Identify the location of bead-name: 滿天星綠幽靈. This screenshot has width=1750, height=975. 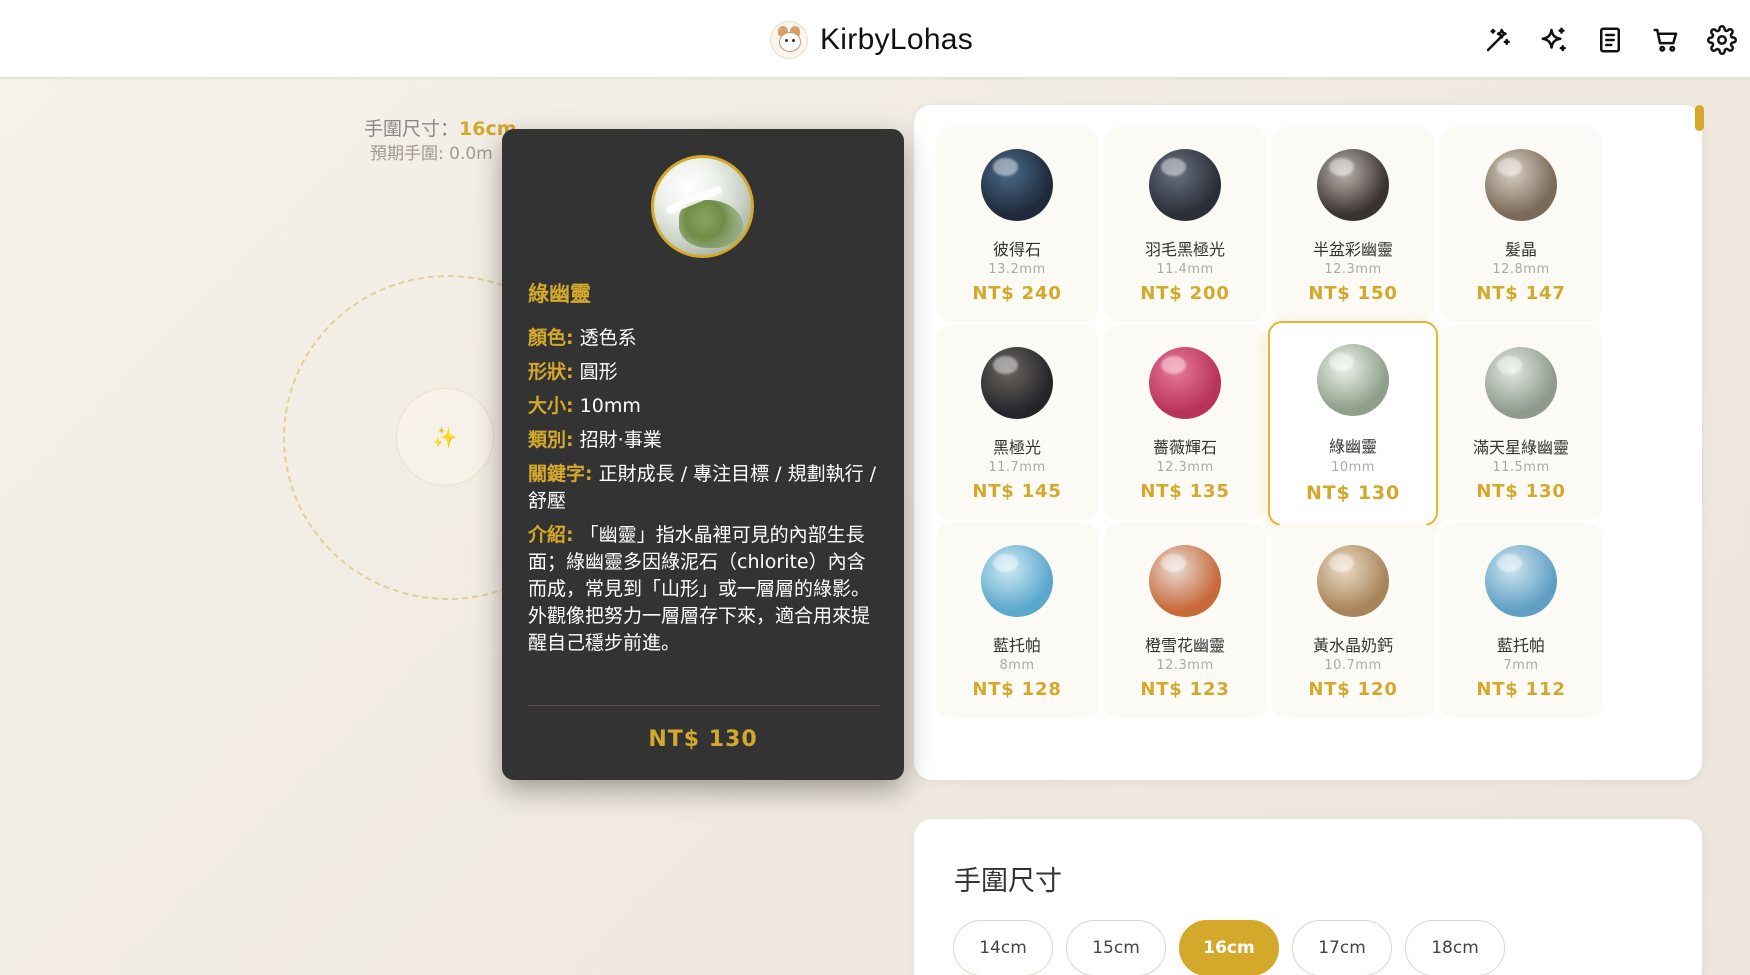
(1520, 447).